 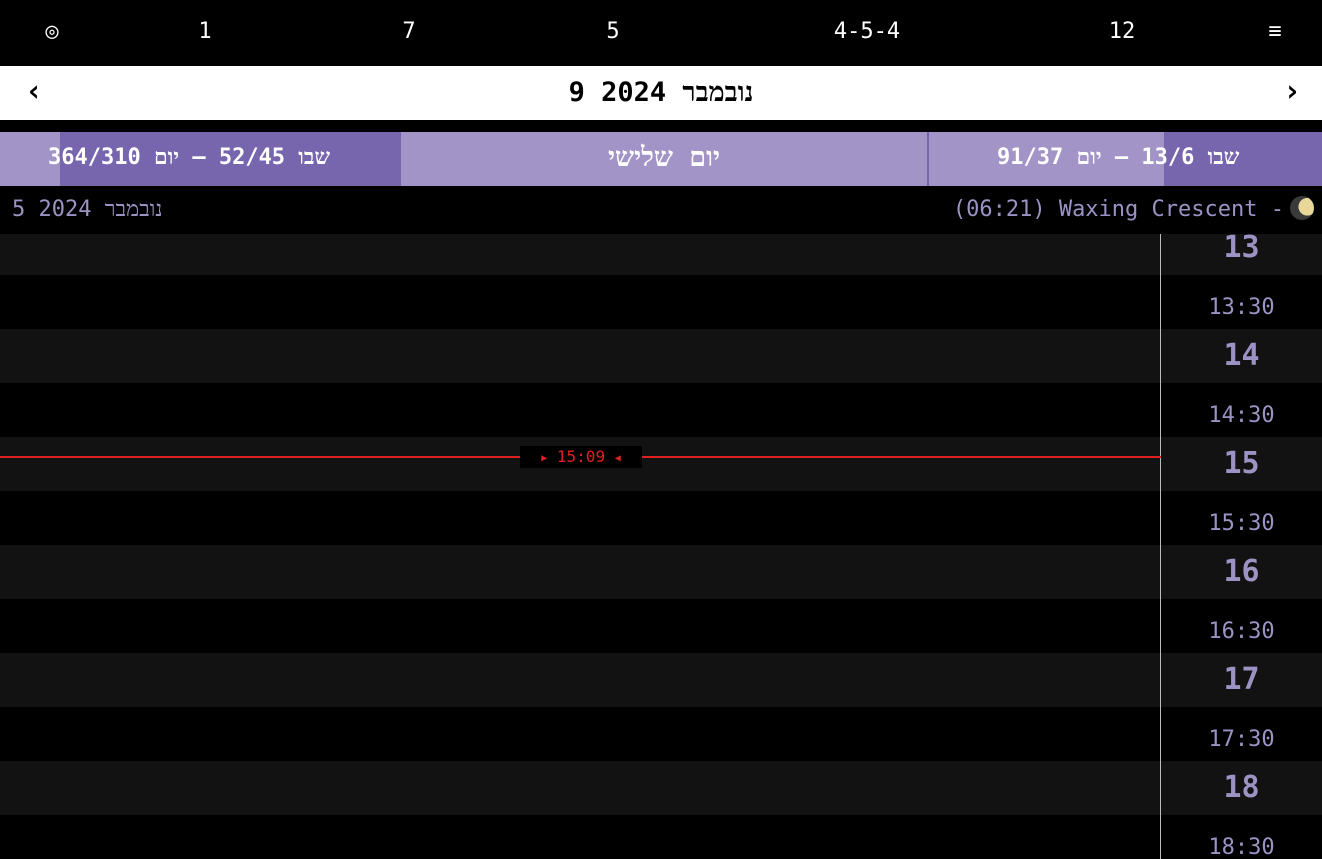 What do you see at coordinates (1241, 415) in the screenshot?
I see `half-hour-label: 14:30` at bounding box center [1241, 415].